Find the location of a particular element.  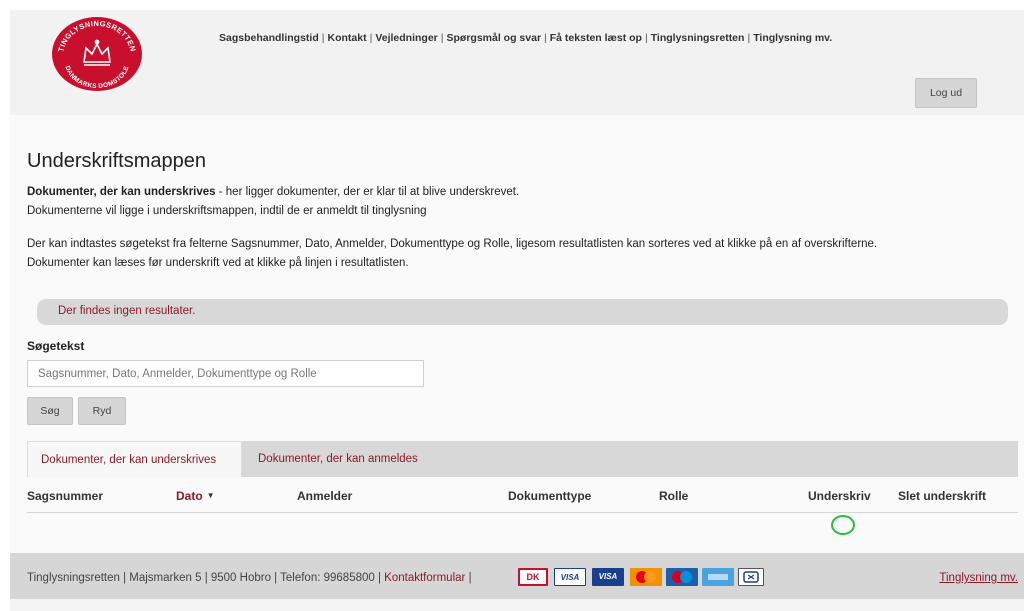

contact-form-link: Kontaktformular is located at coordinates (424, 578).